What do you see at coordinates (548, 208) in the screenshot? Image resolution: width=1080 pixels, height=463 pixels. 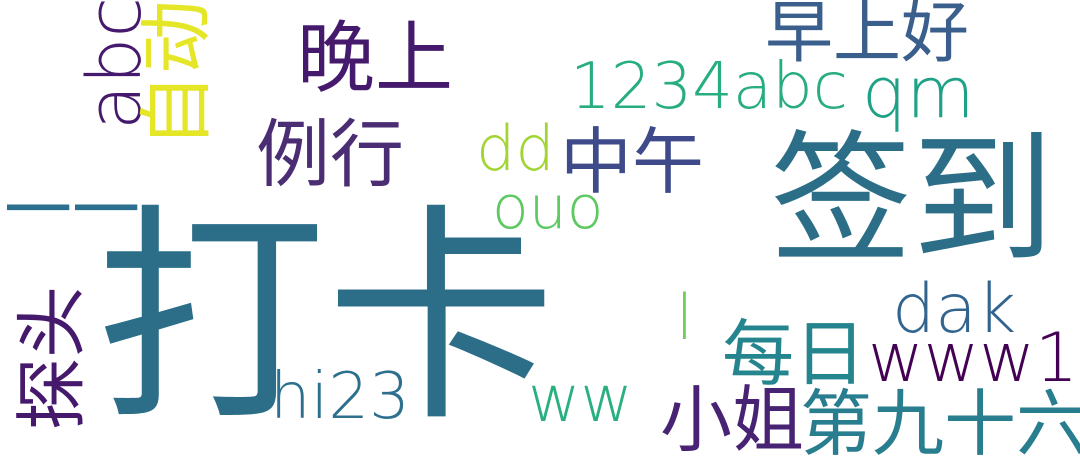 I see `word-ouo: ouo` at bounding box center [548, 208].